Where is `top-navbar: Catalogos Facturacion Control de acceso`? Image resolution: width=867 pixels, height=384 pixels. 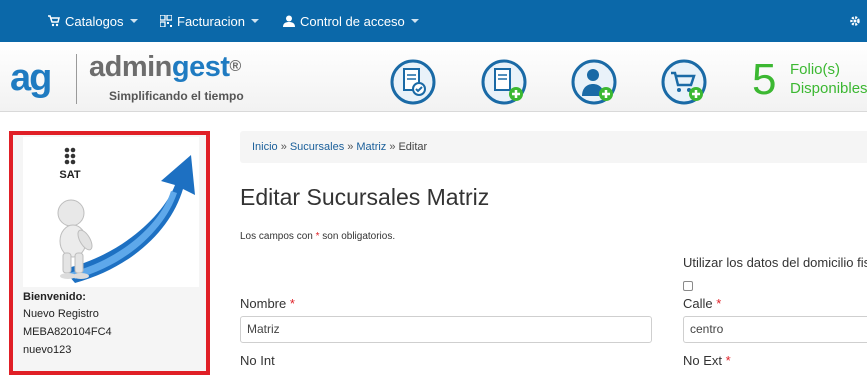
top-navbar: Catalogos Facturacion Control de acceso is located at coordinates (433, 21).